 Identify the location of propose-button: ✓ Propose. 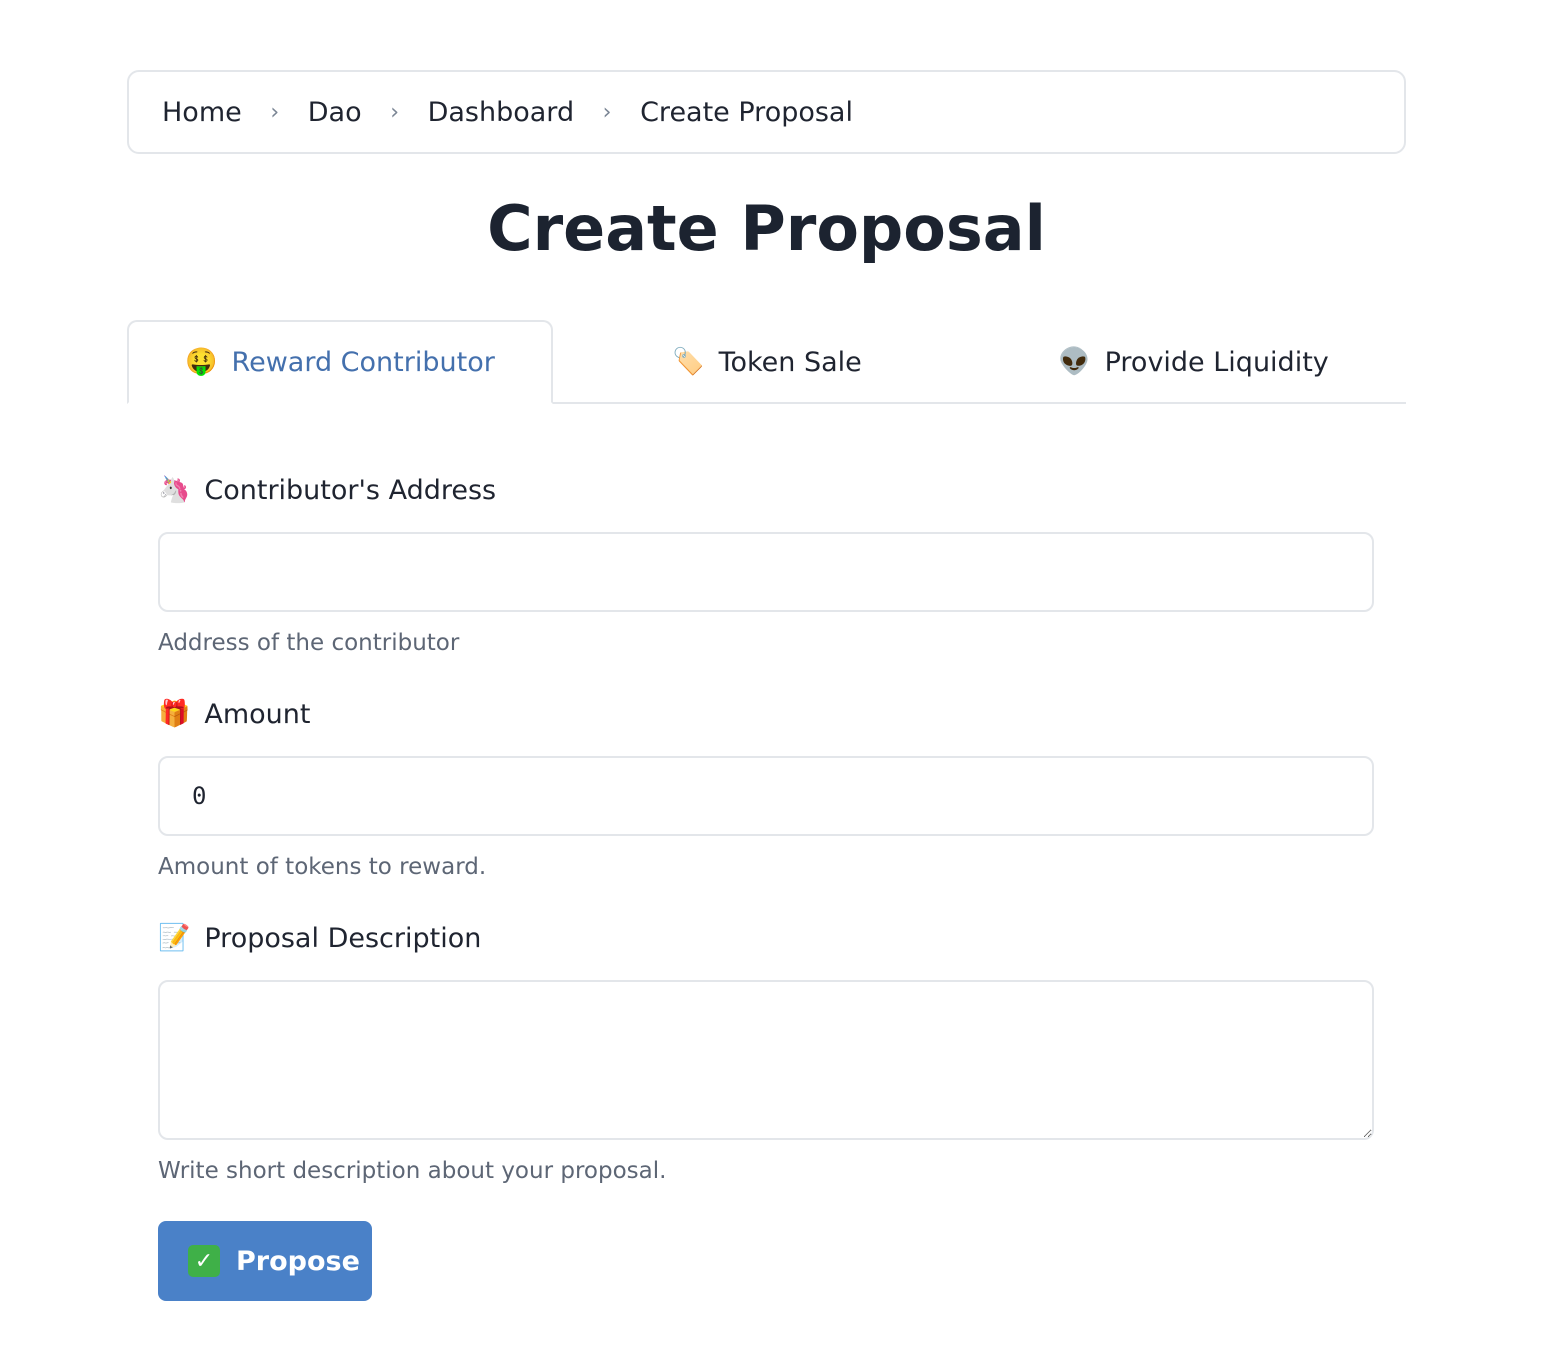
(265, 1261).